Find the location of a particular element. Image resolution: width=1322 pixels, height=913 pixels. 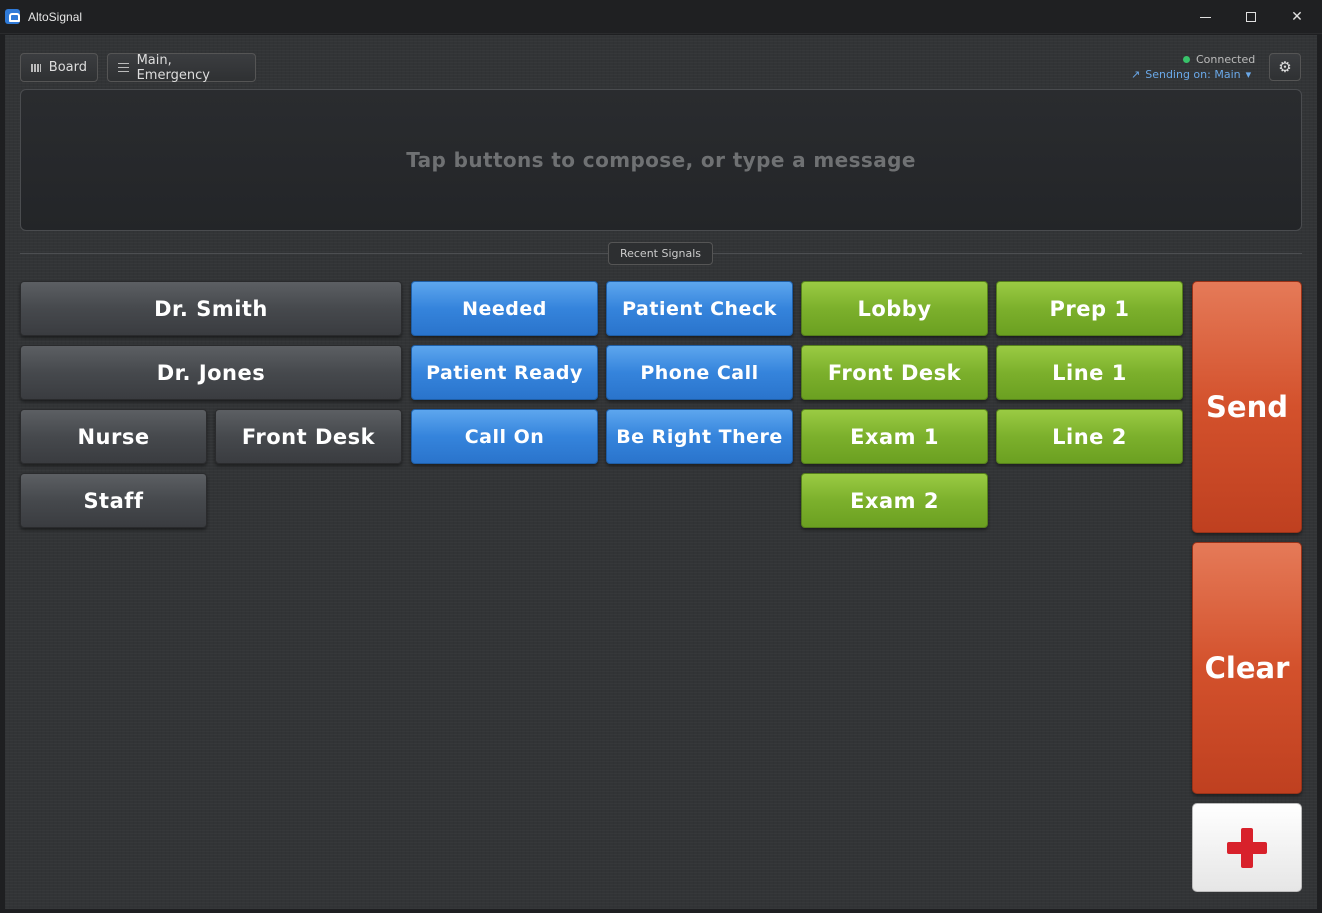

message-button-phone-call: Phone Call is located at coordinates (699, 372).